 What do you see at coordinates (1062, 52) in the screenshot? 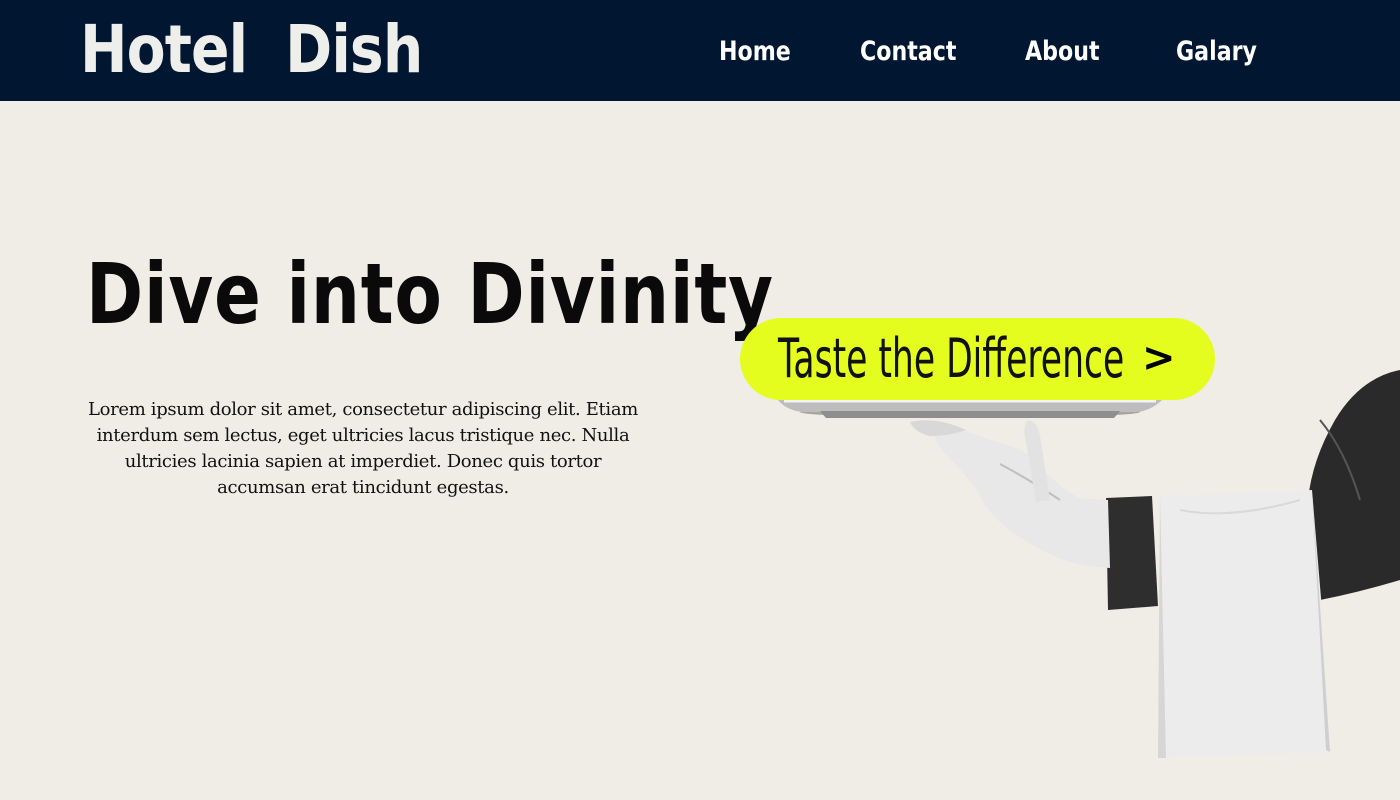
I see `nav-link-about: About` at bounding box center [1062, 52].